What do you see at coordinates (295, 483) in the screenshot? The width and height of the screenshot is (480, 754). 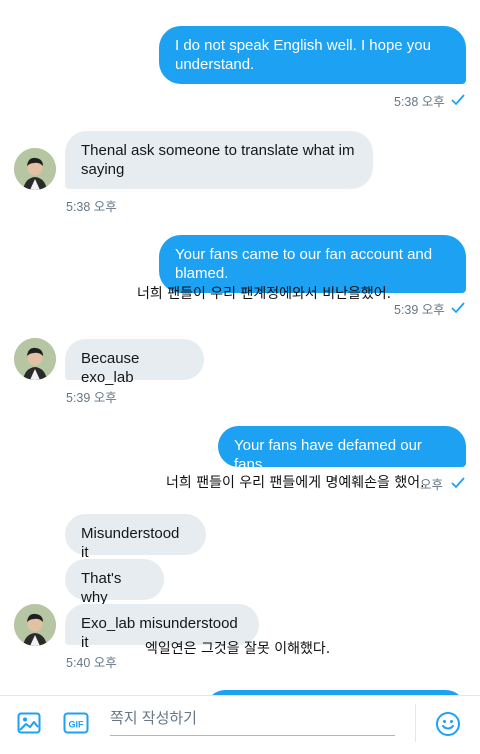 I see `translation-caption: 너희 팬들이 우리 팬들에게 명예훼손을 했어.` at bounding box center [295, 483].